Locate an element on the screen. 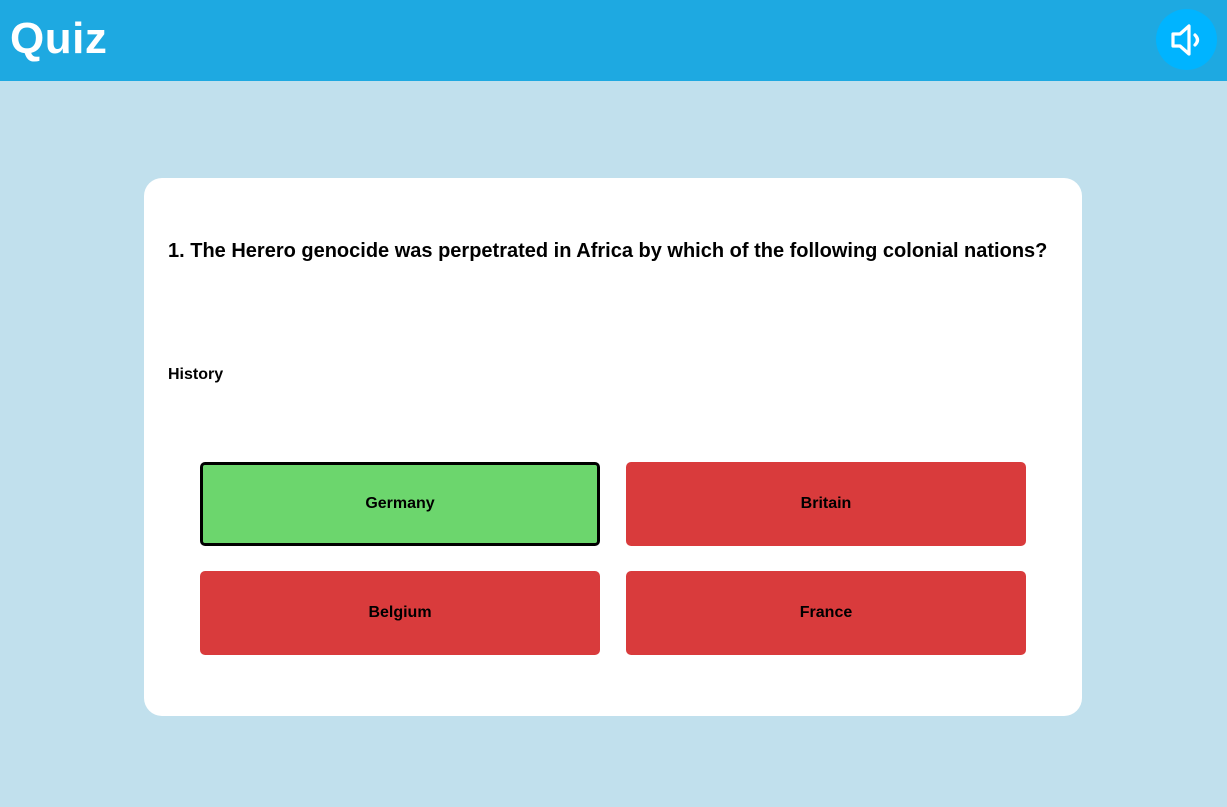 Image resolution: width=1227 pixels, height=807 pixels. answer-label: Belgium is located at coordinates (400, 612).